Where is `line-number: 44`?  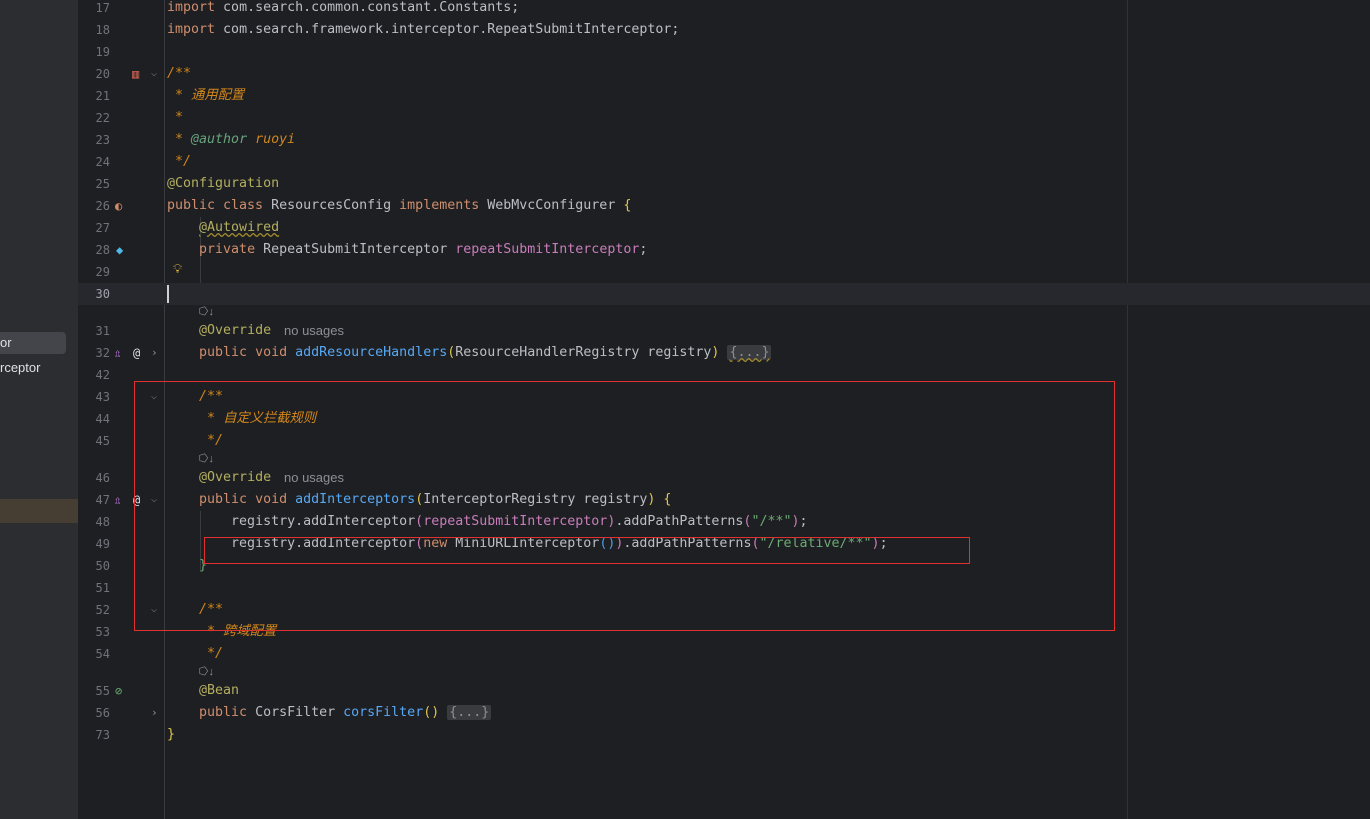
line-number: 44 is located at coordinates (102, 419).